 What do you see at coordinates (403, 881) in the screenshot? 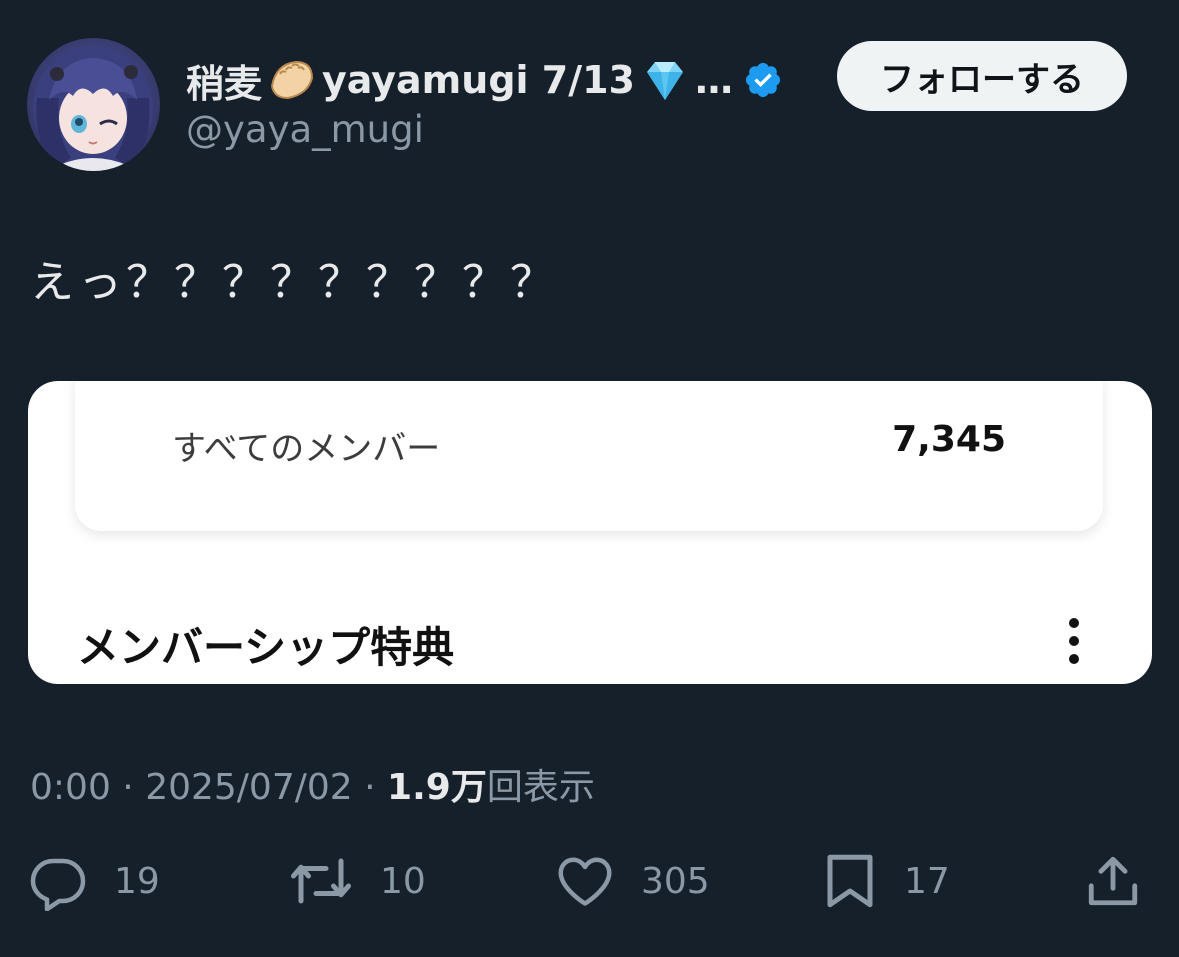
I see `retweet-count: 10` at bounding box center [403, 881].